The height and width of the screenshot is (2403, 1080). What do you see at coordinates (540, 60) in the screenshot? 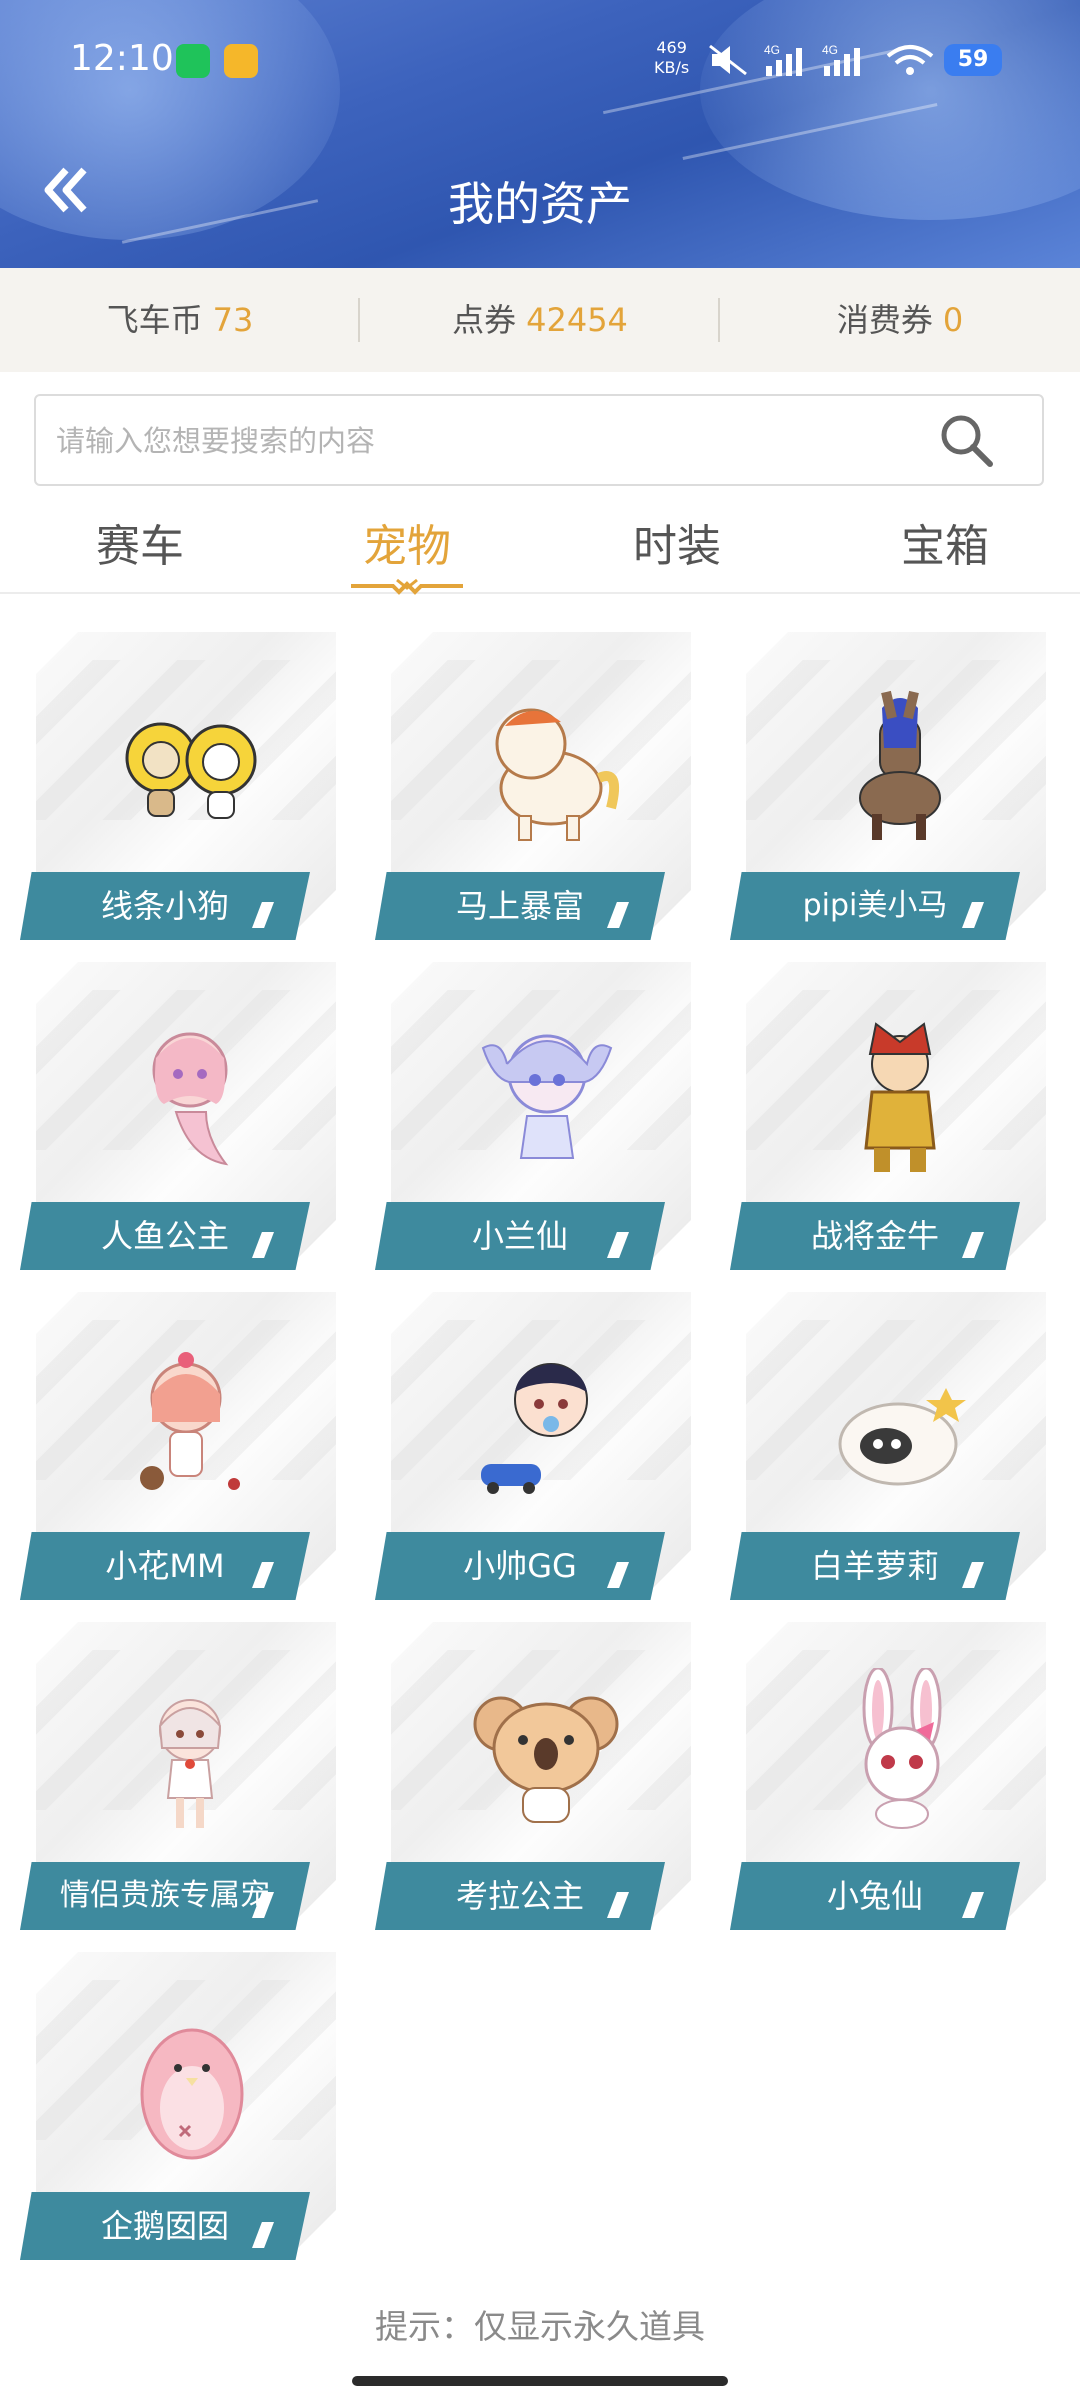
I see `status-bar: 12:10 469 KB/s 4G 4G 59` at bounding box center [540, 60].